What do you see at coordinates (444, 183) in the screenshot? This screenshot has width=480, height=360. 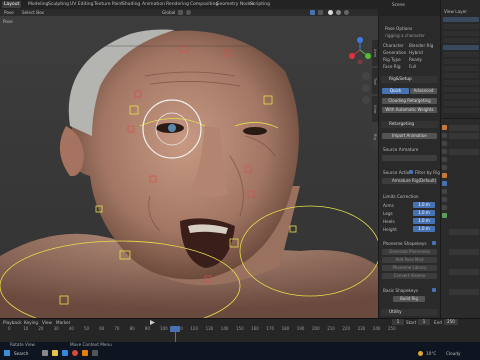 I see `modifier-props-icon` at bounding box center [444, 183].